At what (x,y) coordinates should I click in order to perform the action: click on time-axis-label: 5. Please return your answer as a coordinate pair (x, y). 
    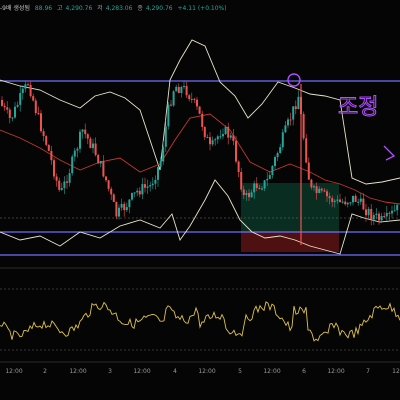
    Looking at the image, I should click on (240, 371).